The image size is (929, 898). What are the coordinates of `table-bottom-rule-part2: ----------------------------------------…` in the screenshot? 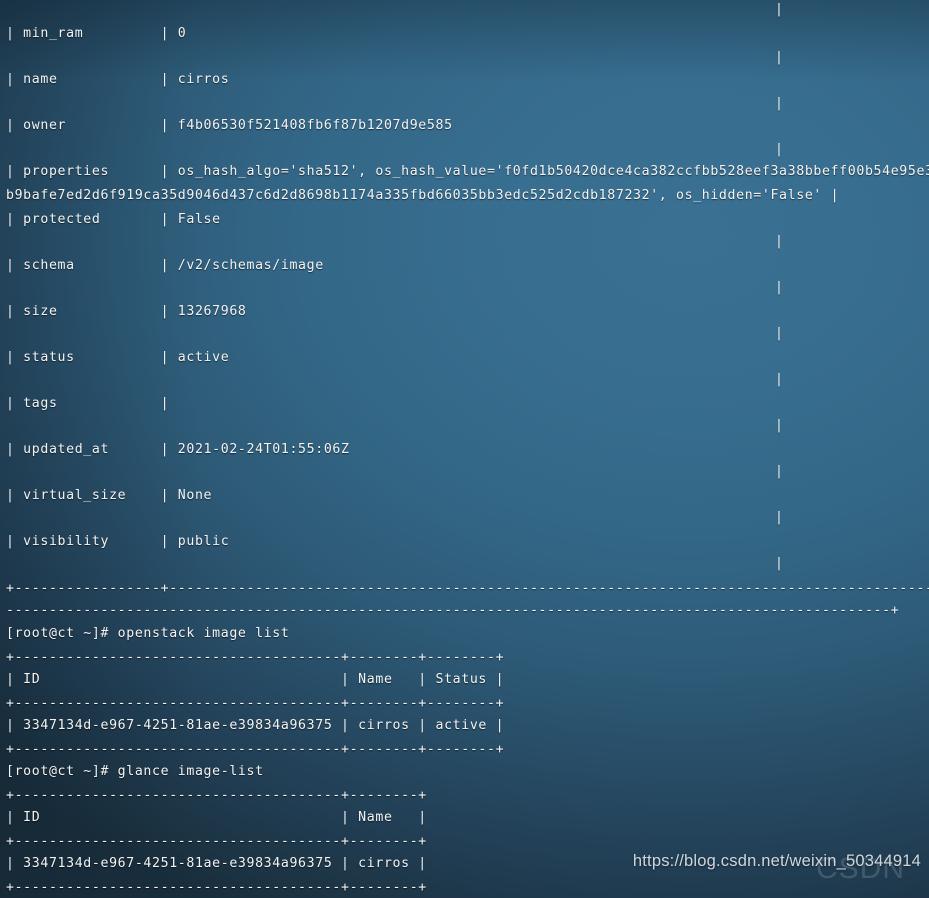 It's located at (453, 610).